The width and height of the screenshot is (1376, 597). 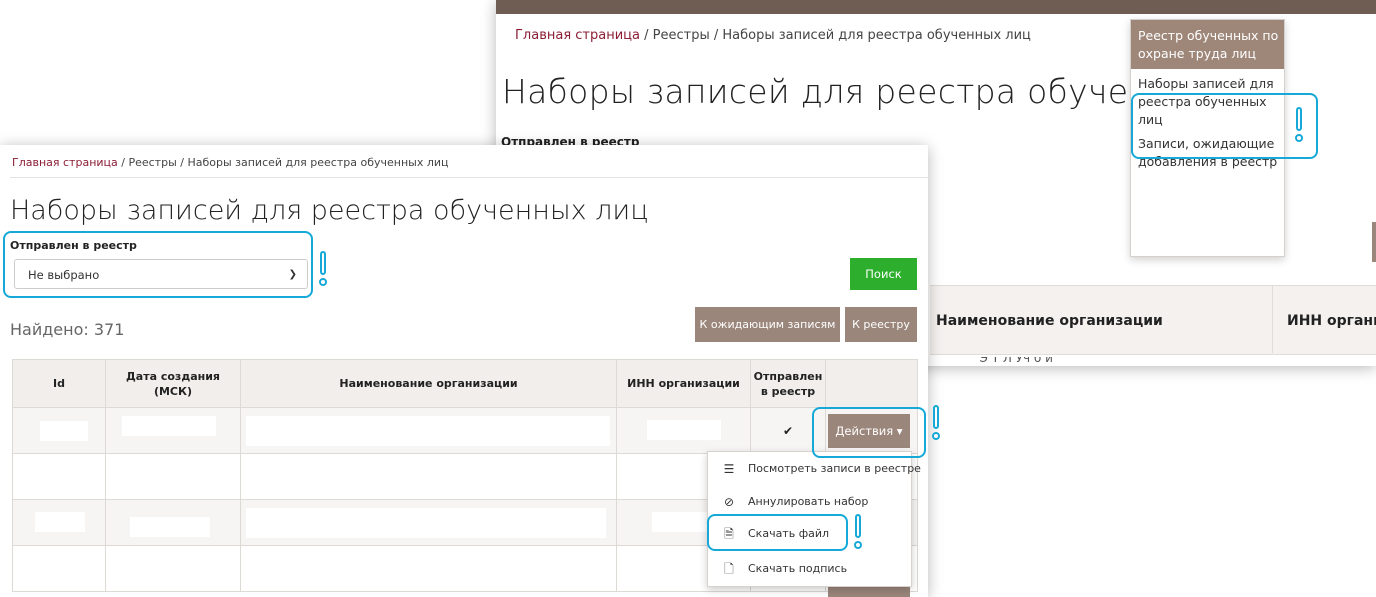 I want to click on found-count: Найдено: 371, so click(x=67, y=329).